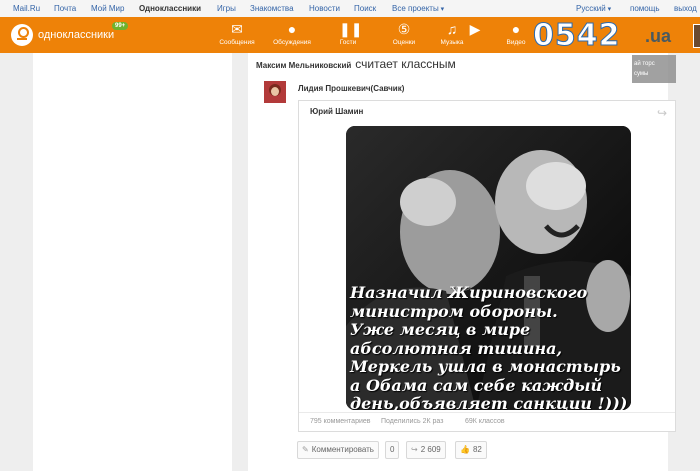  I want to click on portal-link-mailru: Mail.Ru, so click(26, 8).